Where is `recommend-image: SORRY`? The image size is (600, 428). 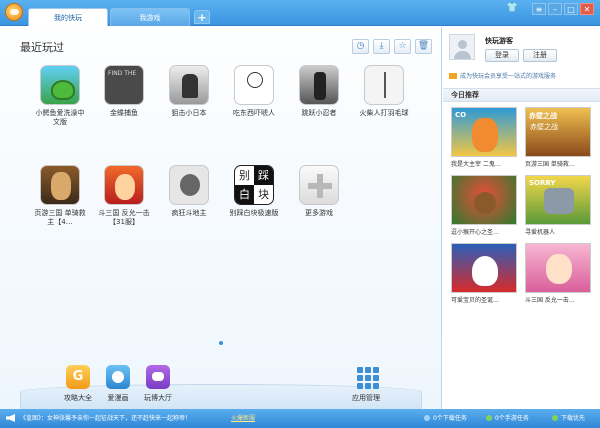 recommend-image: SORRY is located at coordinates (558, 200).